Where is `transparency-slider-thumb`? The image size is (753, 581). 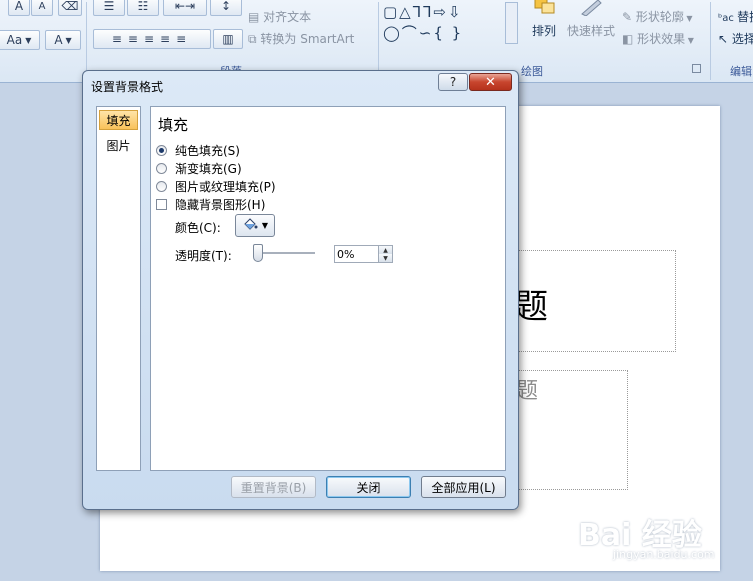
transparency-slider-thumb is located at coordinates (258, 253).